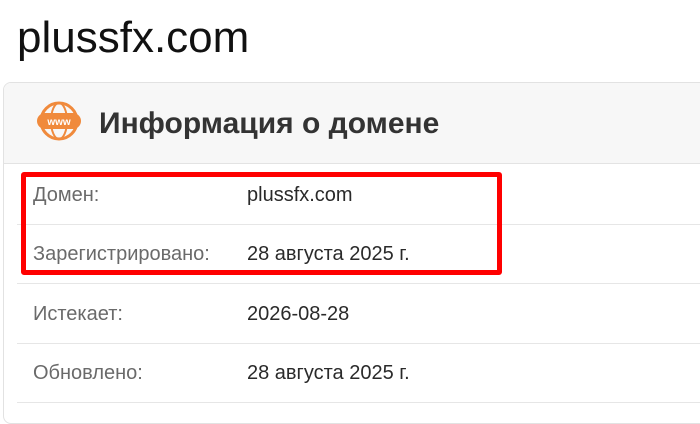  I want to click on row-value: 2026-08-28, so click(298, 314).